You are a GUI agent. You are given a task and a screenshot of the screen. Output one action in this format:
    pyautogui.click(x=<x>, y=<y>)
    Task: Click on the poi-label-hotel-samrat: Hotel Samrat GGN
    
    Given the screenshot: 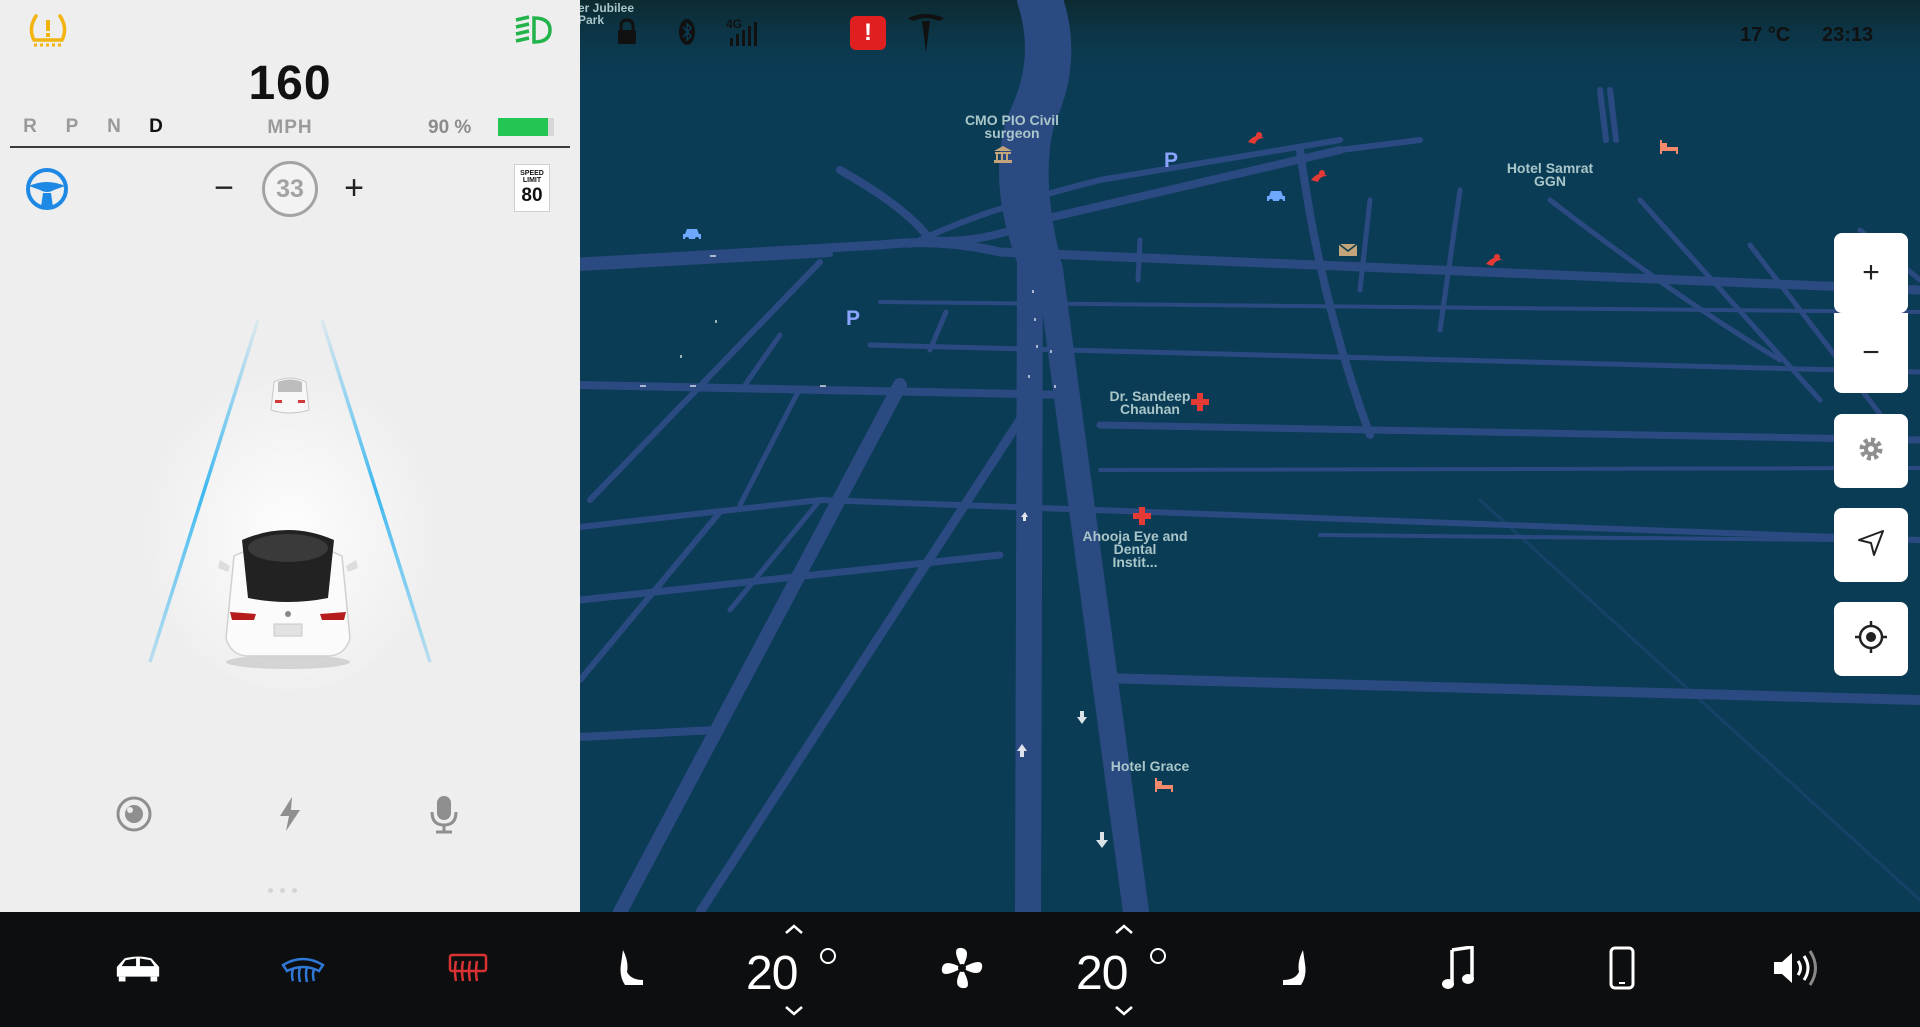 What is the action you would take?
    pyautogui.click(x=1550, y=174)
    